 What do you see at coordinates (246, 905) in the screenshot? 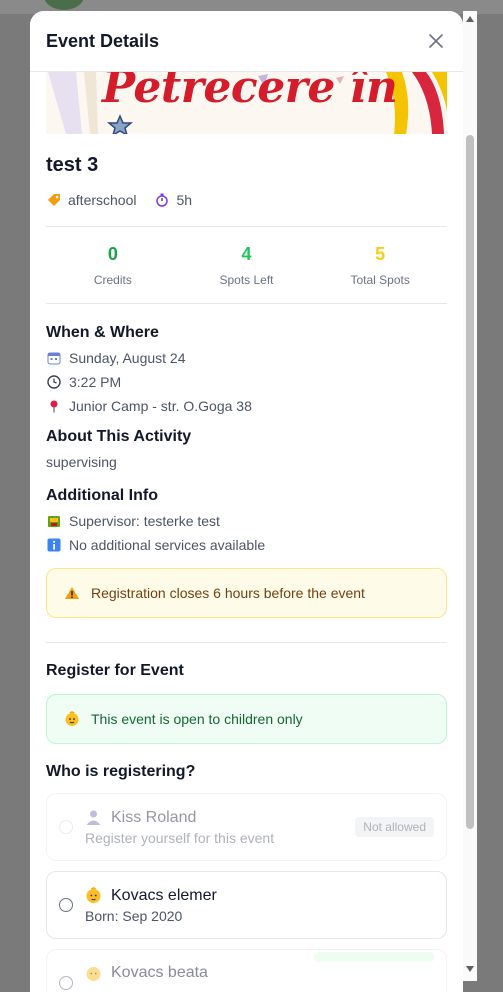
I see `registrant-option-child-1: Kovacs elemer Born: Sep 2020` at bounding box center [246, 905].